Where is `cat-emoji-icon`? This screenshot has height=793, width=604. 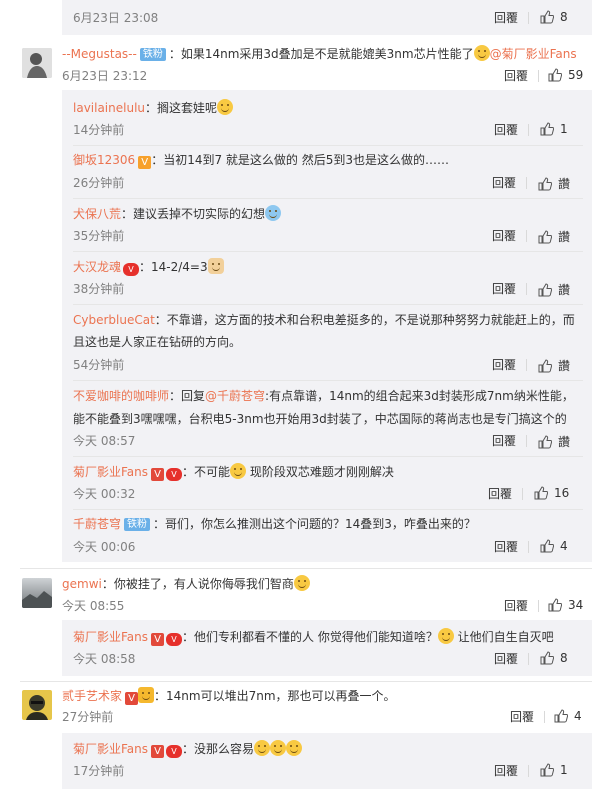
cat-emoji-icon is located at coordinates (215, 266).